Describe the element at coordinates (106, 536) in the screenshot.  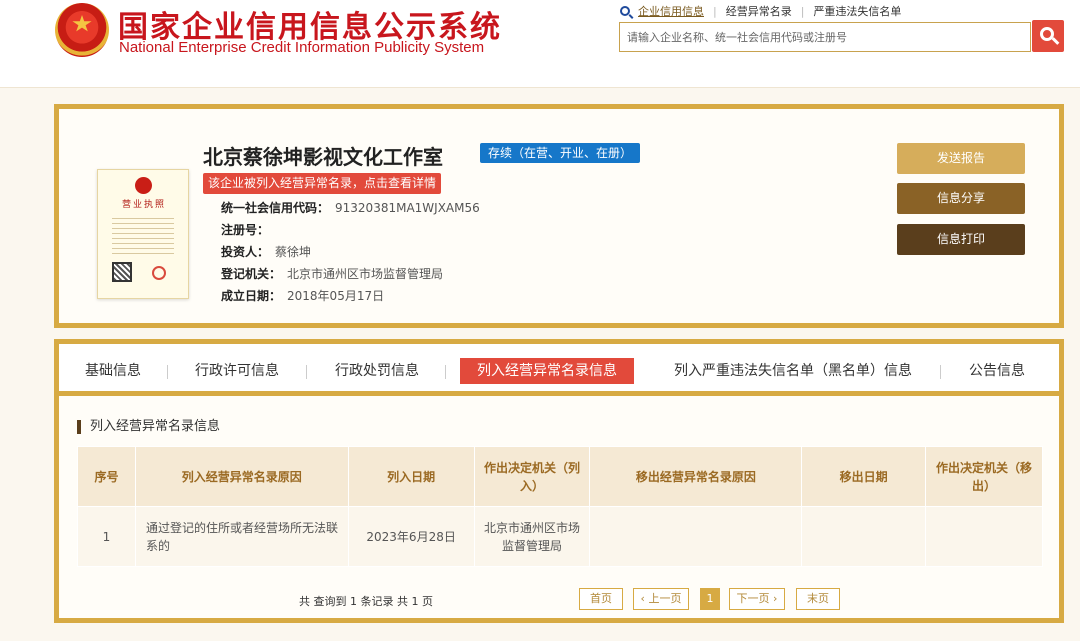
I see `table-cell: 1` at that location.